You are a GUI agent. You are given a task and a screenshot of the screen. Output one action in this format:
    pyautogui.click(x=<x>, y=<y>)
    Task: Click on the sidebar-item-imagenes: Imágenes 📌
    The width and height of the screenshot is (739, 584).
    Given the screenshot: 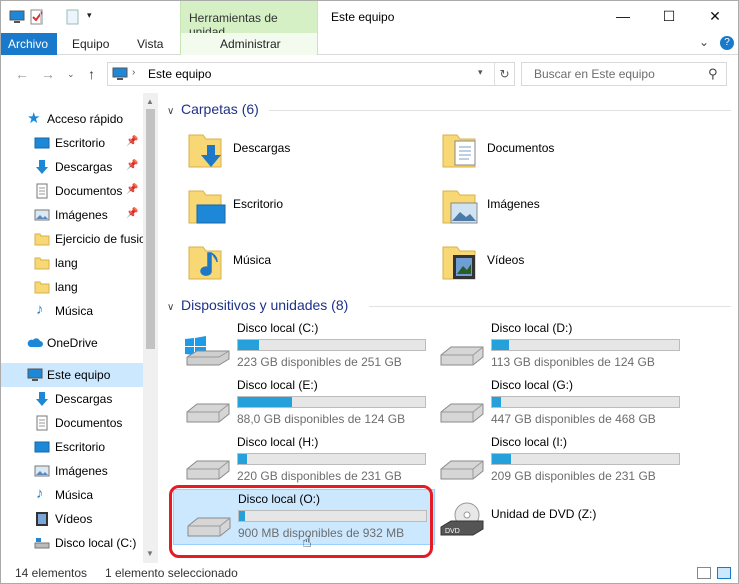 What is the action you would take?
    pyautogui.click(x=72, y=215)
    